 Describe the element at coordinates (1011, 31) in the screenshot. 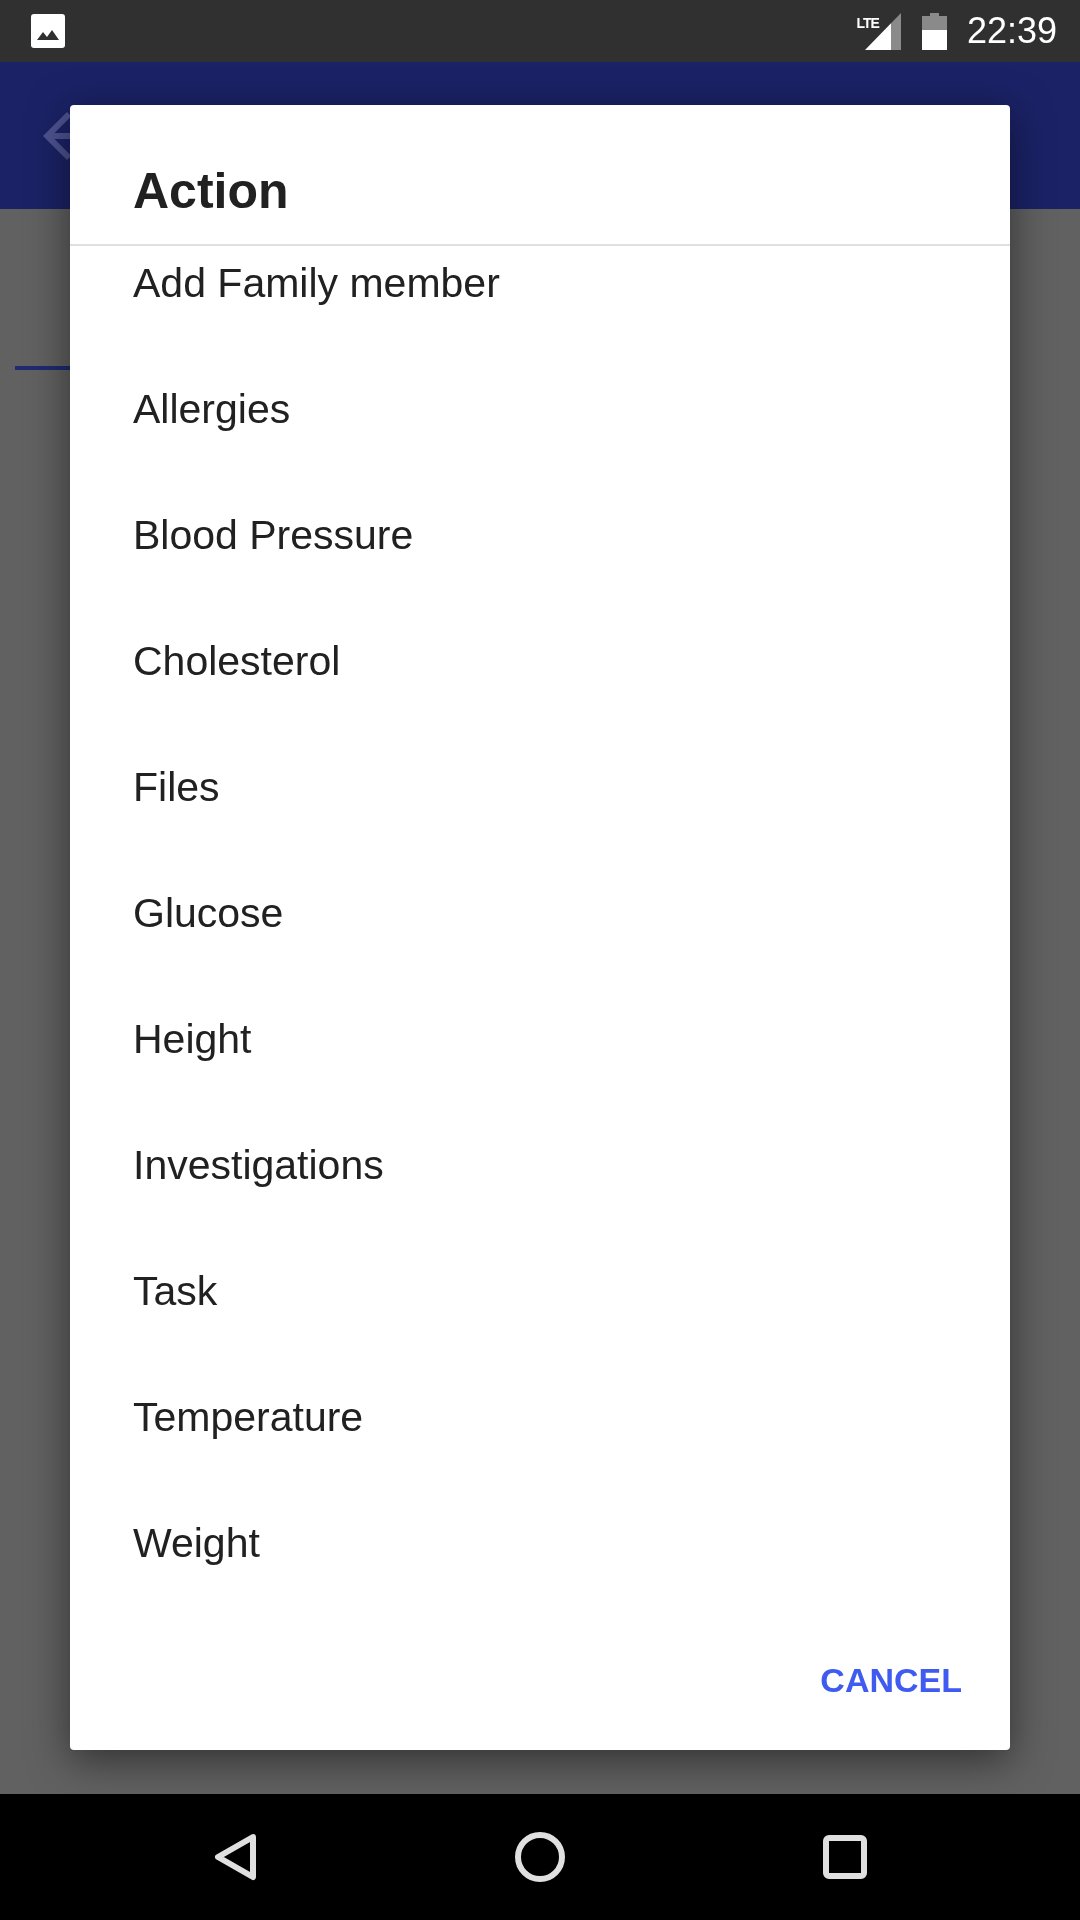

I see `status-time: 22:39` at that location.